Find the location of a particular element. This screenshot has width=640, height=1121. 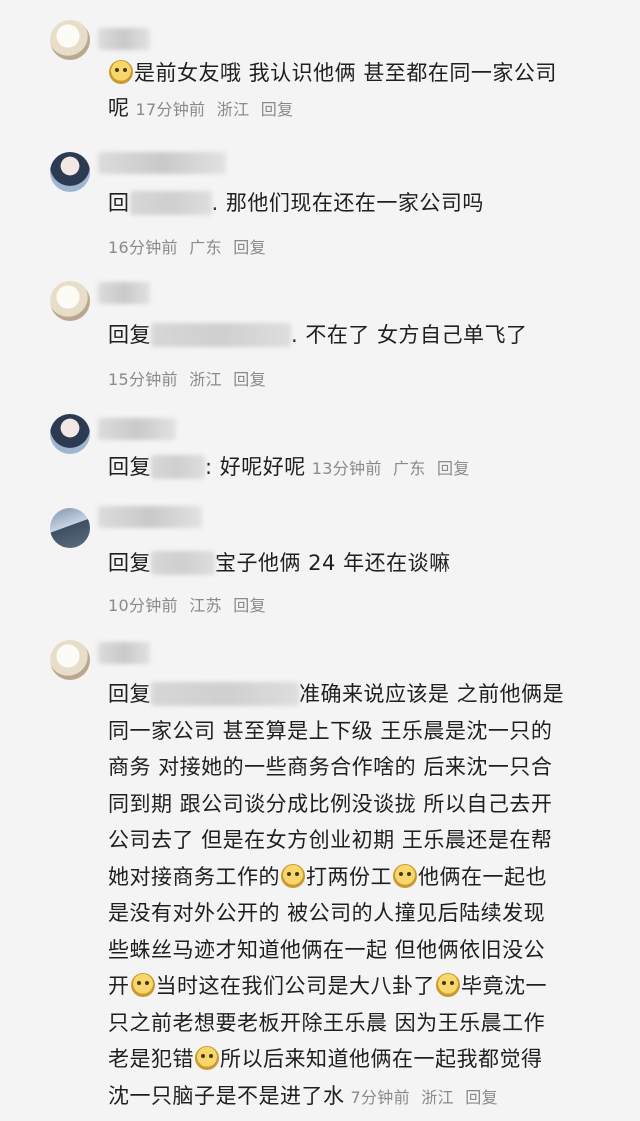

comment-meta: 7分钟前 浙江 回复 is located at coordinates (424, 1097).